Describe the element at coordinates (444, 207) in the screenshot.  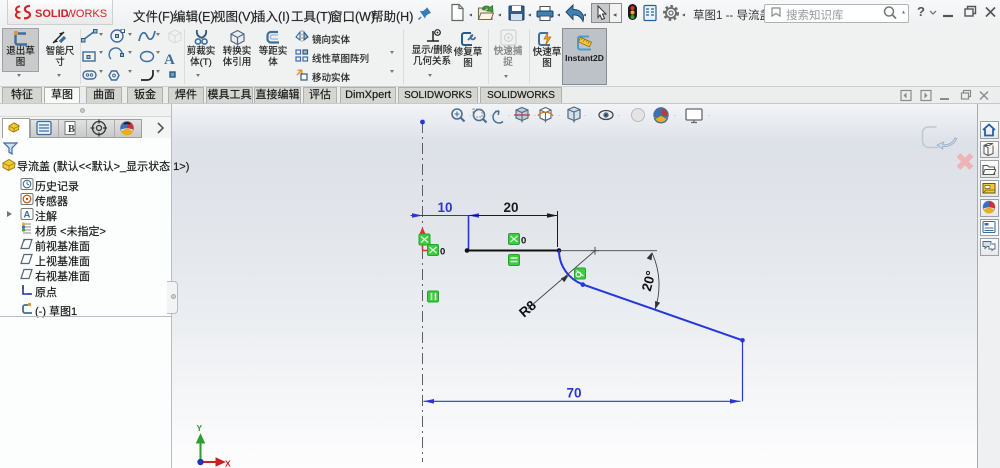
I see `svg-text: 10` at that location.